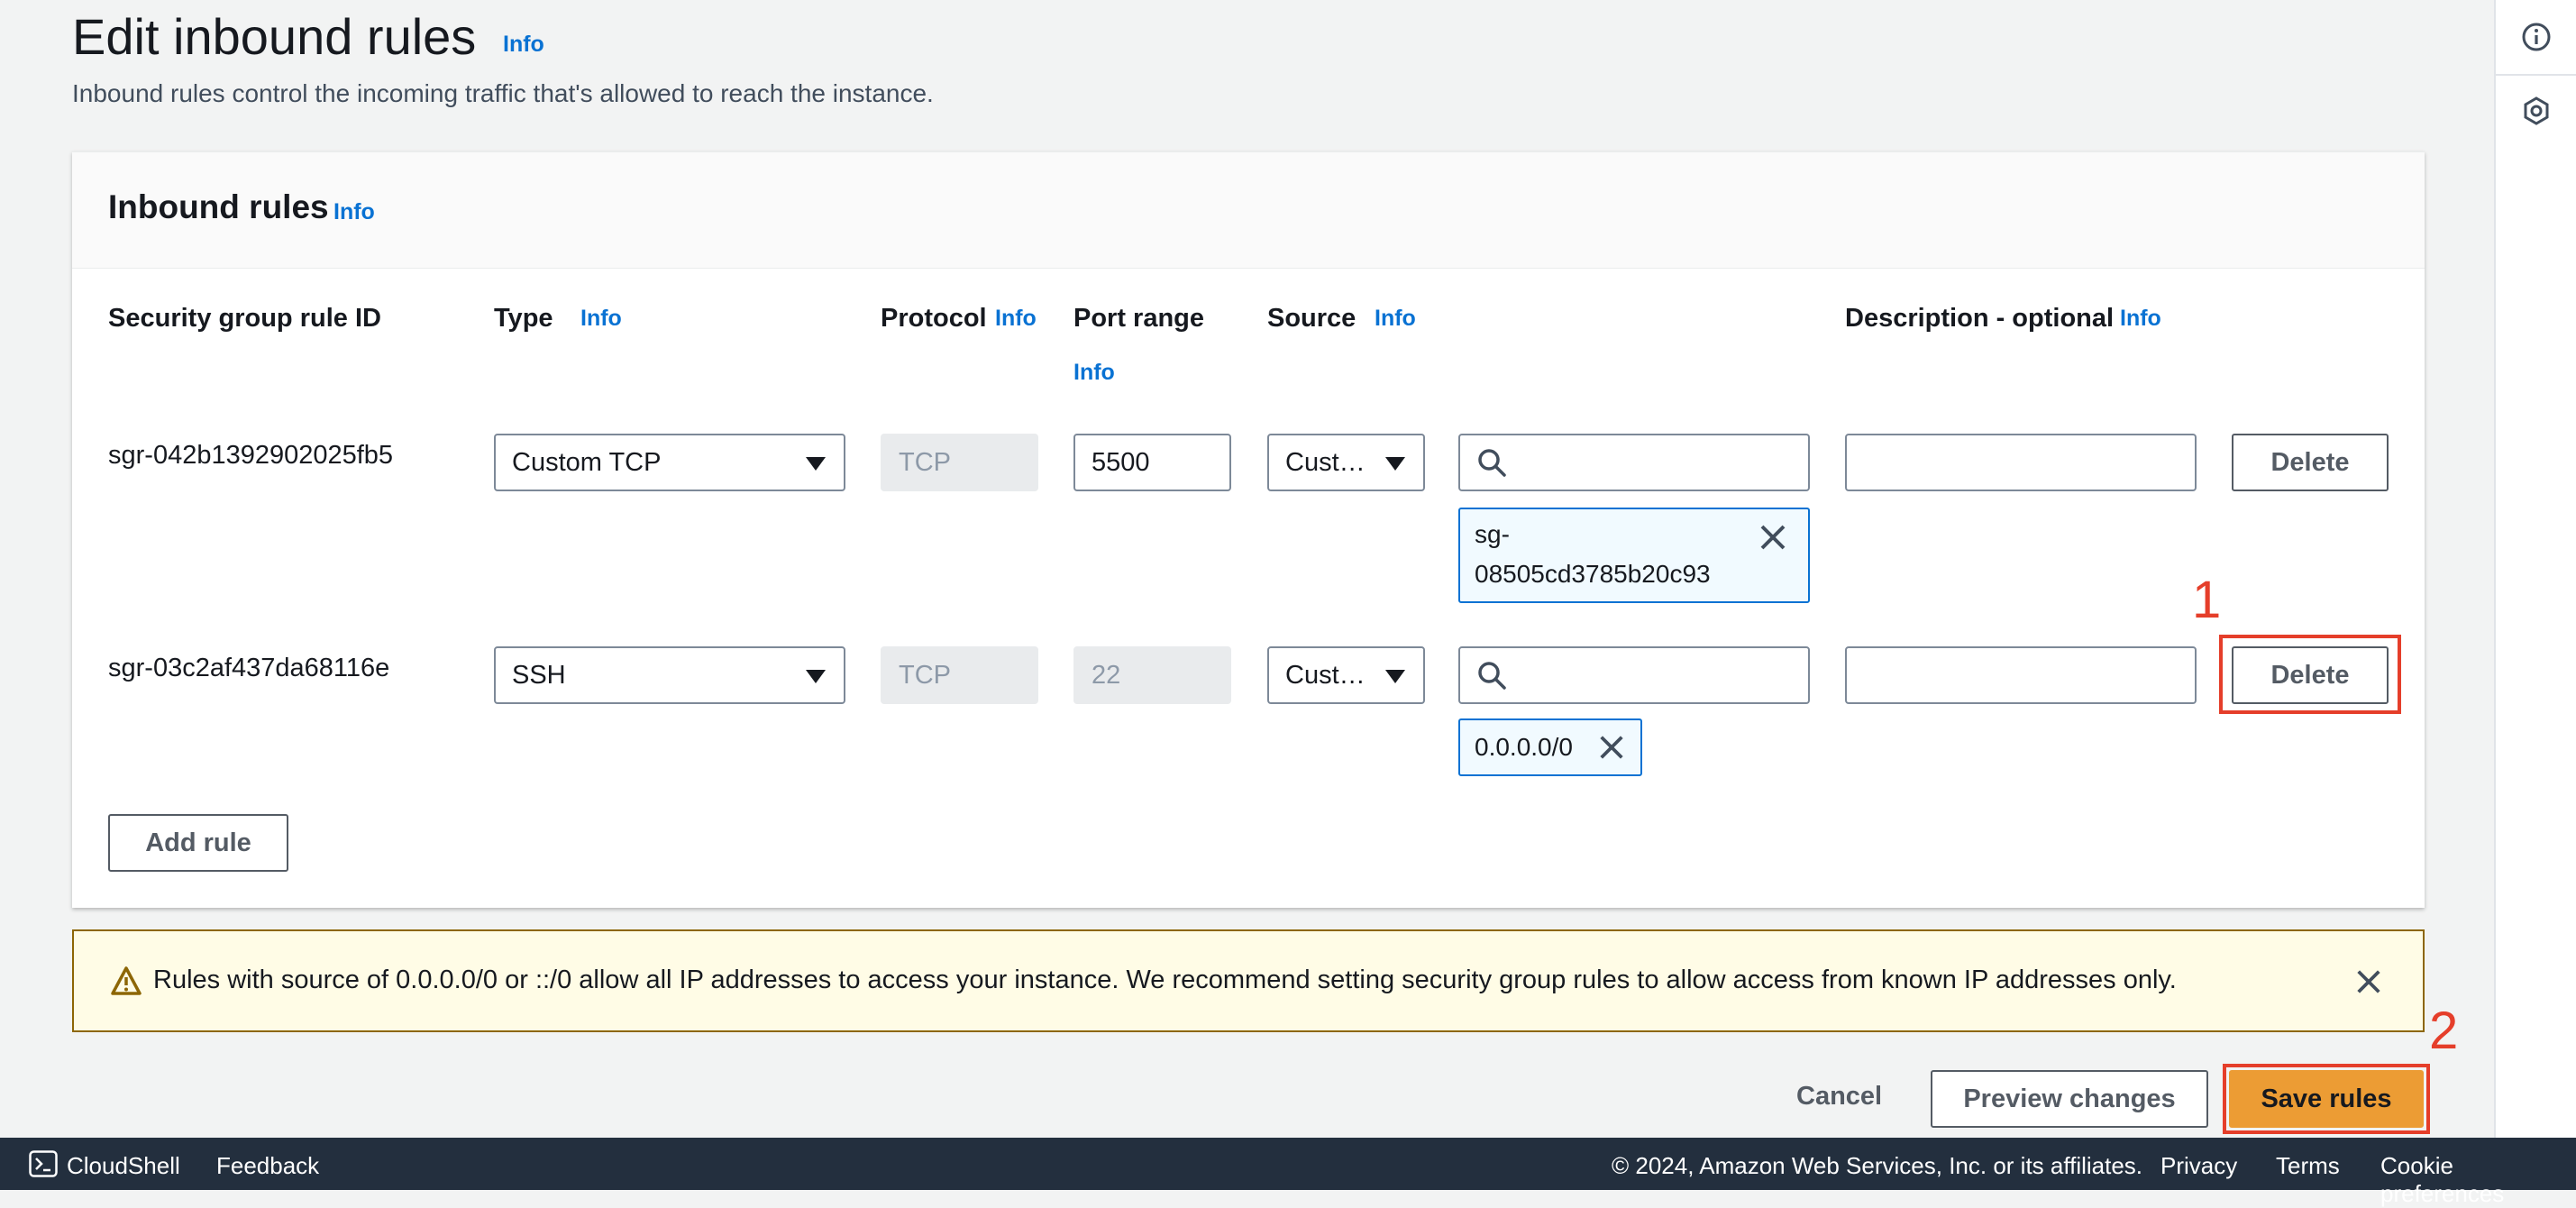  What do you see at coordinates (1094, 373) in the screenshot?
I see `port-range-info-link: Info` at bounding box center [1094, 373].